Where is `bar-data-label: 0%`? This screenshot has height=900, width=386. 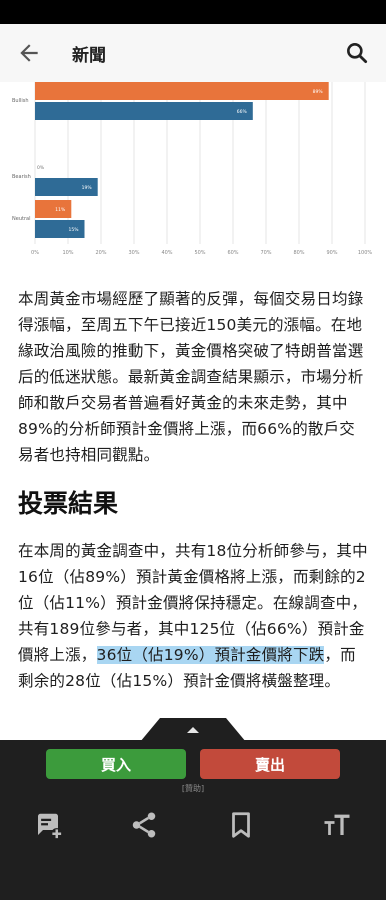 bar-data-label: 0% is located at coordinates (41, 168).